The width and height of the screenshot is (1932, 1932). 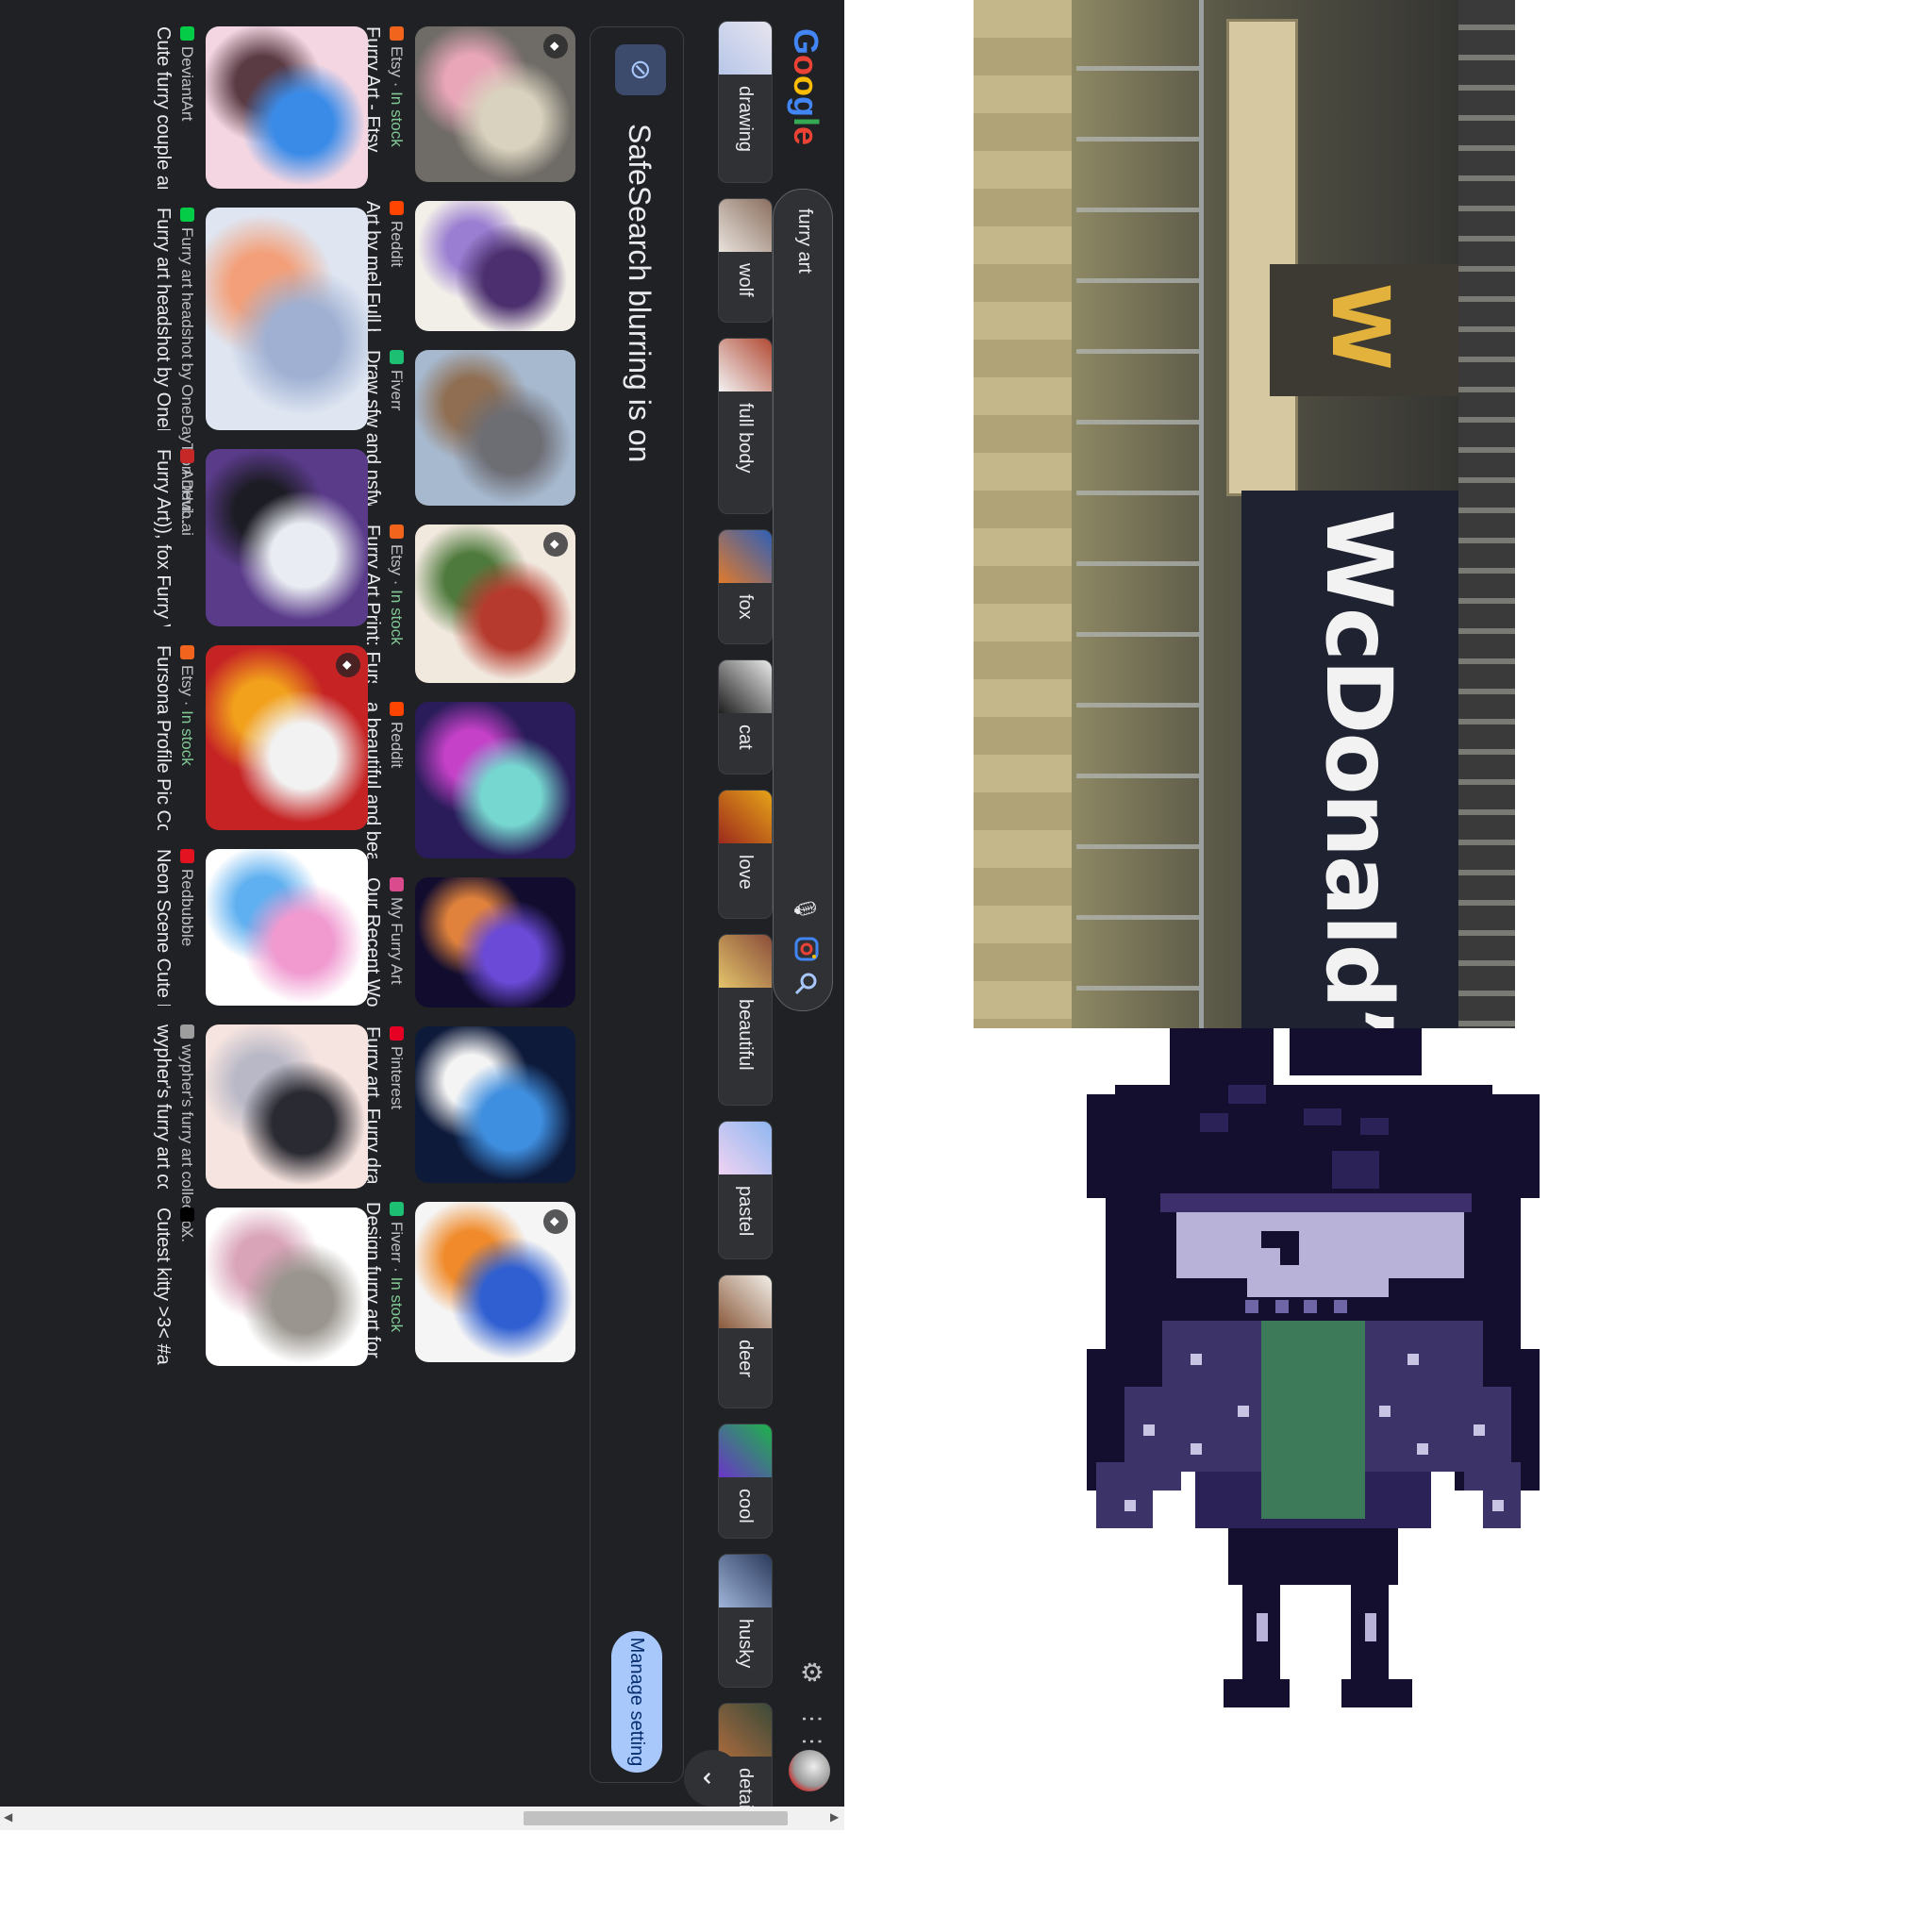 What do you see at coordinates (804, 949) in the screenshot?
I see `lens-icon` at bounding box center [804, 949].